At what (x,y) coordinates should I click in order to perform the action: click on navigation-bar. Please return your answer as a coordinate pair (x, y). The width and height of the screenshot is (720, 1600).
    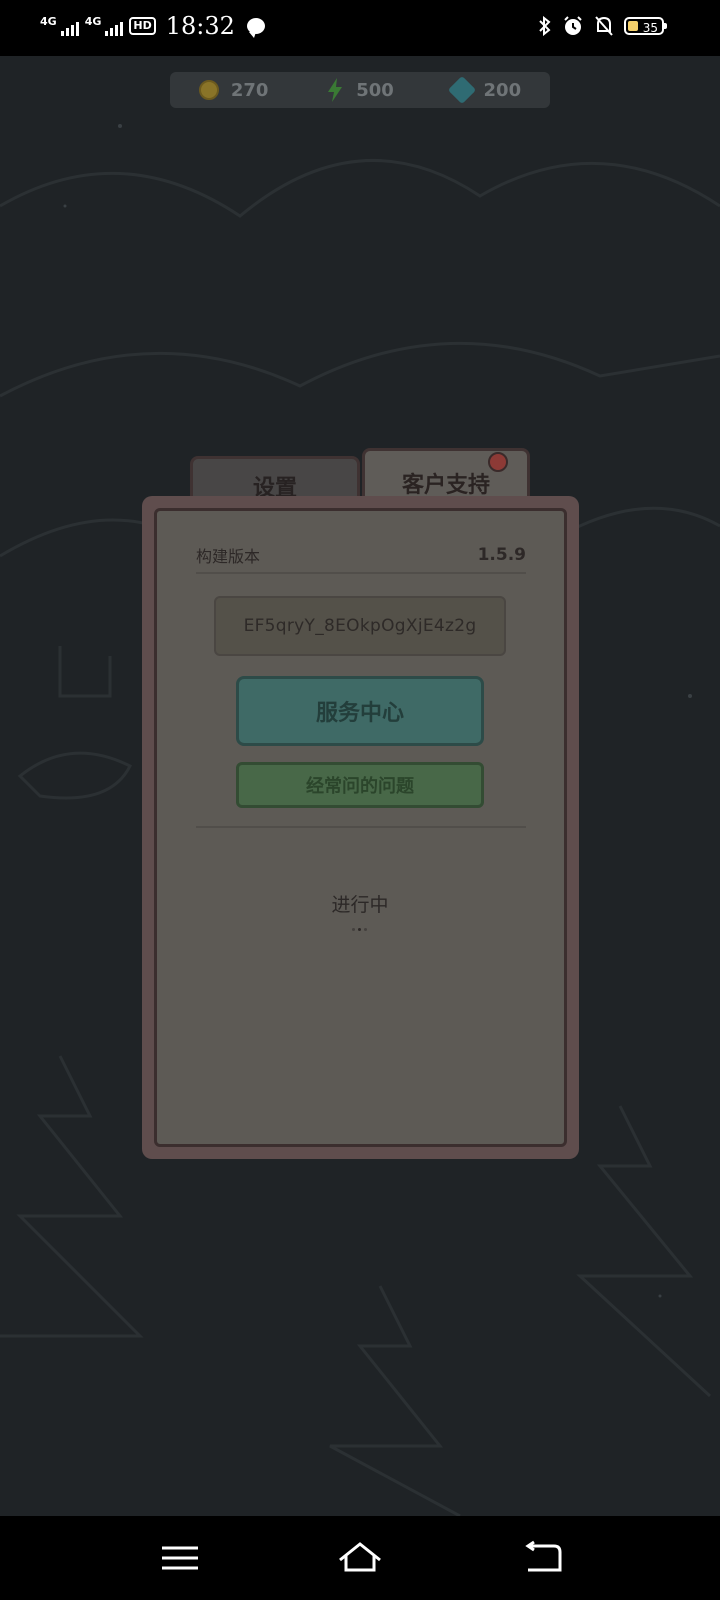
    Looking at the image, I should click on (360, 1558).